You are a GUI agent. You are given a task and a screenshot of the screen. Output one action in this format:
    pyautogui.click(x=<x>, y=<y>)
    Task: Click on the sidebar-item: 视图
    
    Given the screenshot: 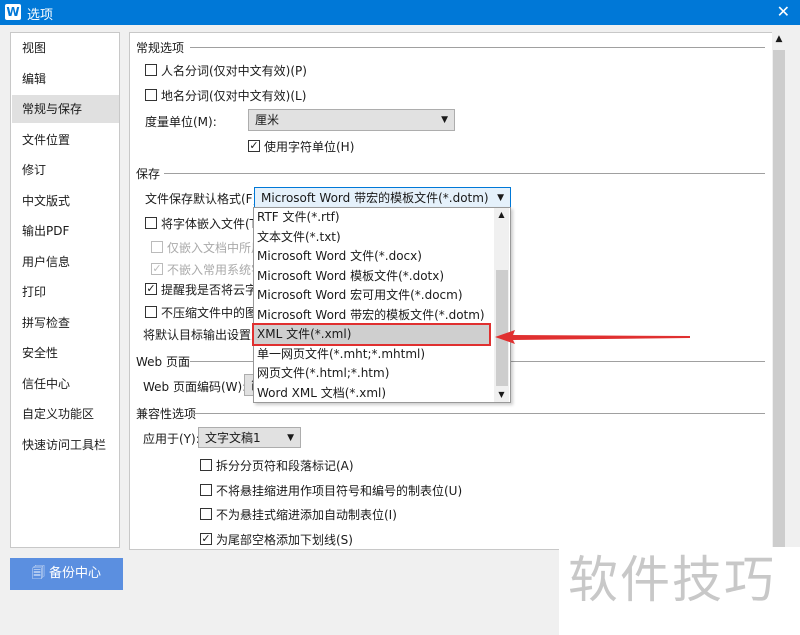 What is the action you would take?
    pyautogui.click(x=65, y=48)
    